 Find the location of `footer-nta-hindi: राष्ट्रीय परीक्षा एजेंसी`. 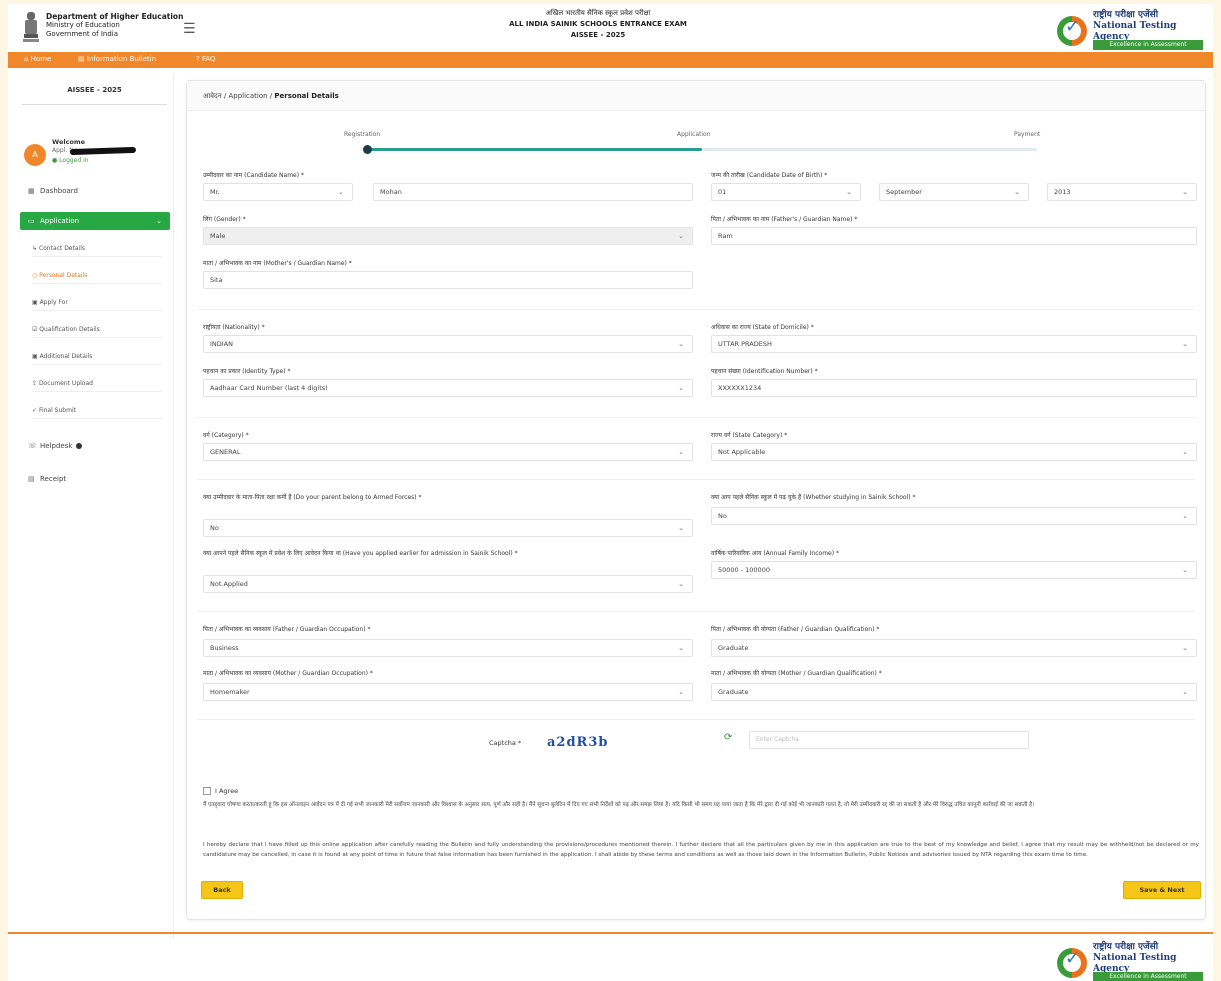

footer-nta-hindi: राष्ट्रीय परीक्षा एजेंसी is located at coordinates (1126, 947).